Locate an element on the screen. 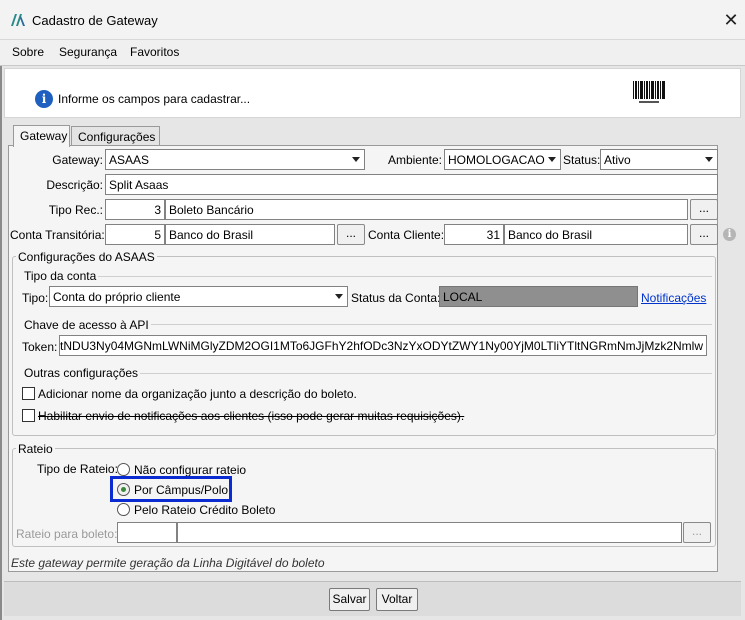 Image resolution: width=745 pixels, height=620 pixels. status-select: Ativo is located at coordinates (659, 159).